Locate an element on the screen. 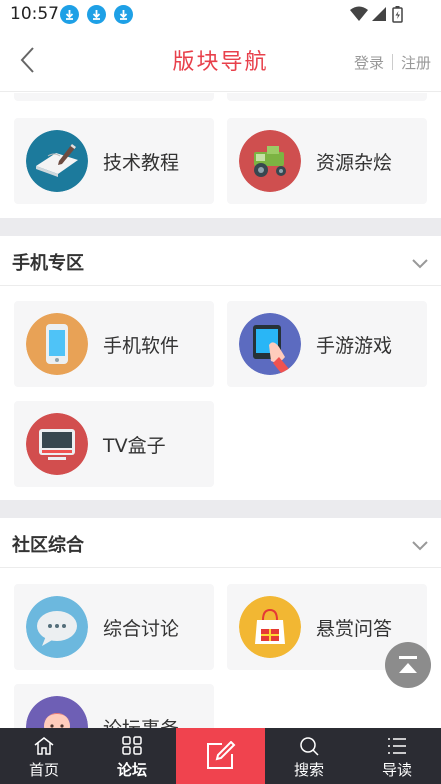 The height and width of the screenshot is (784, 441). section-header-community: 社区综合 is located at coordinates (220, 543).